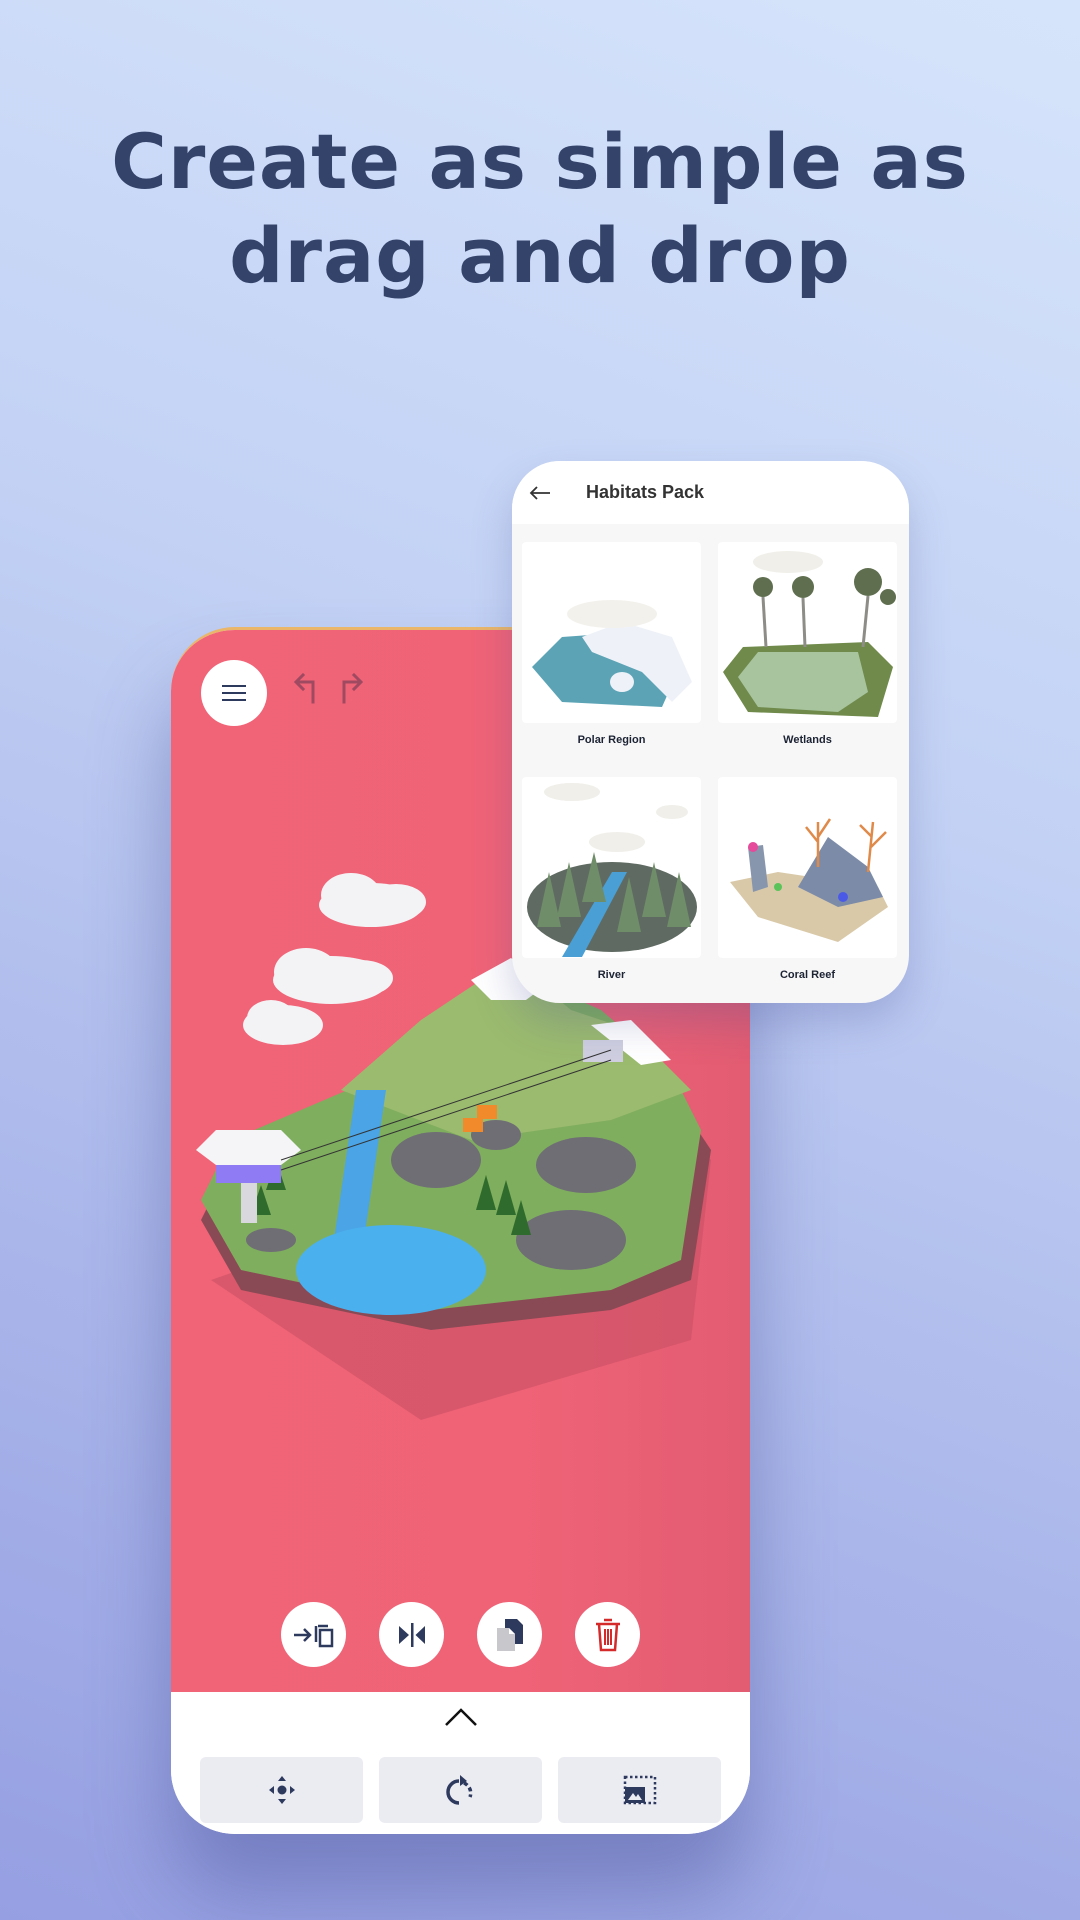 This screenshot has height=1920, width=1080. I want to click on habitat-label: Wetlands, so click(807, 740).